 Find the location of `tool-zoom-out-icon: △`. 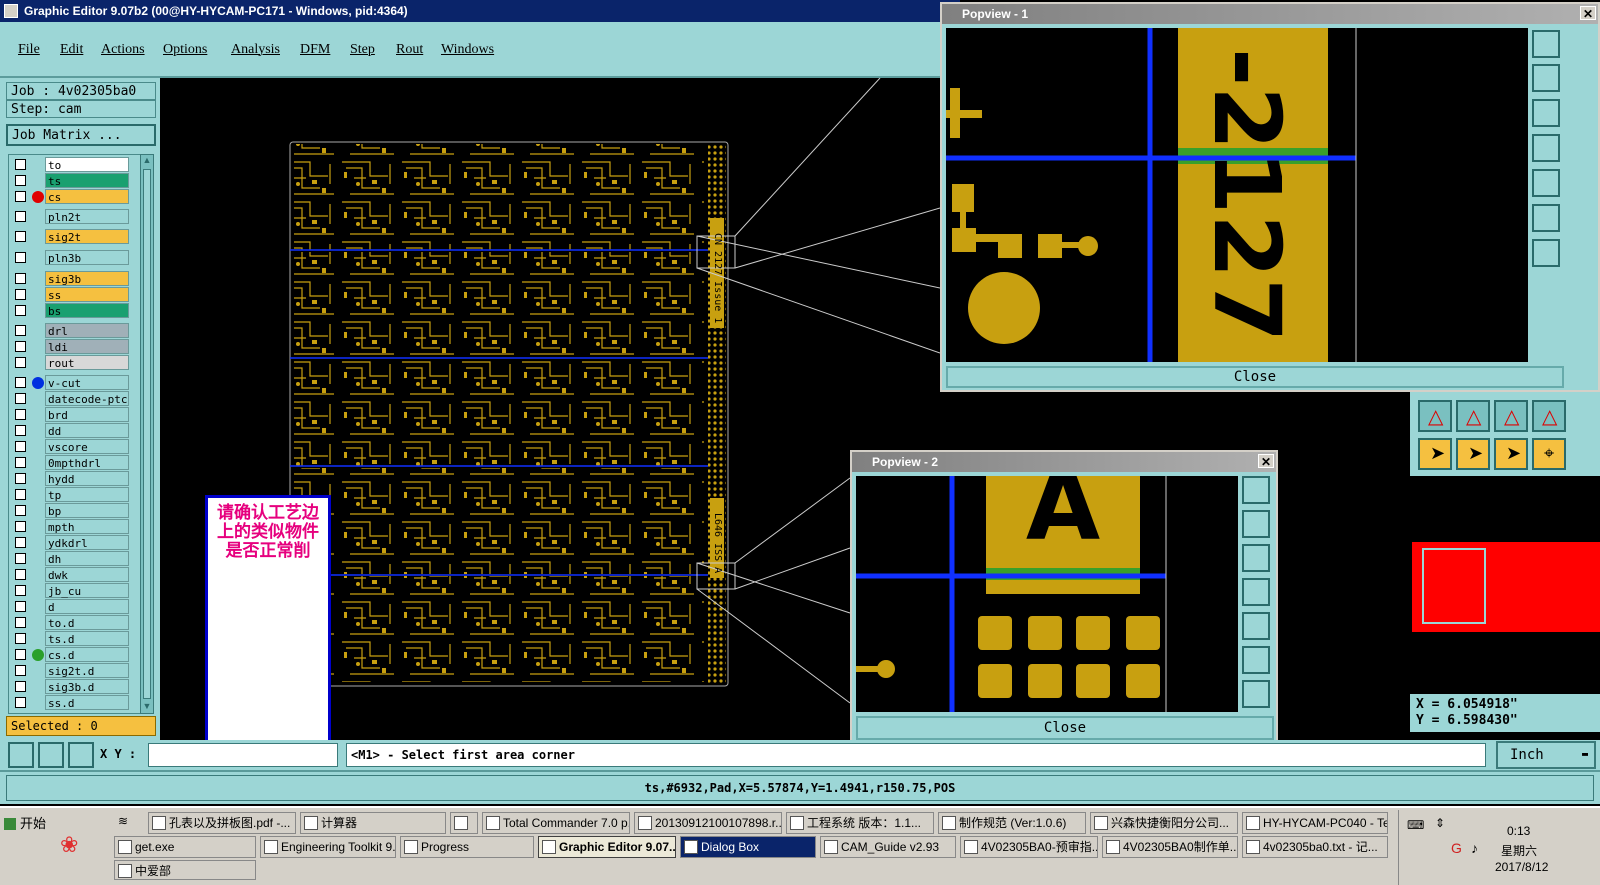

tool-zoom-out-icon: △ is located at coordinates (1511, 416).